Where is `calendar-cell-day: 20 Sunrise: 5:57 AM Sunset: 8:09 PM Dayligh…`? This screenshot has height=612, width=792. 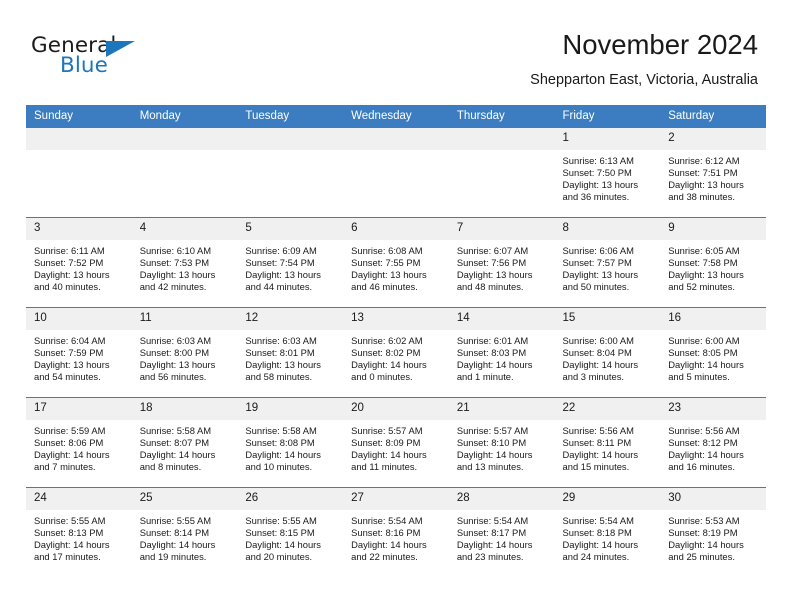 calendar-cell-day: 20 Sunrise: 5:57 AM Sunset: 8:09 PM Dayligh… is located at coordinates (396, 442).